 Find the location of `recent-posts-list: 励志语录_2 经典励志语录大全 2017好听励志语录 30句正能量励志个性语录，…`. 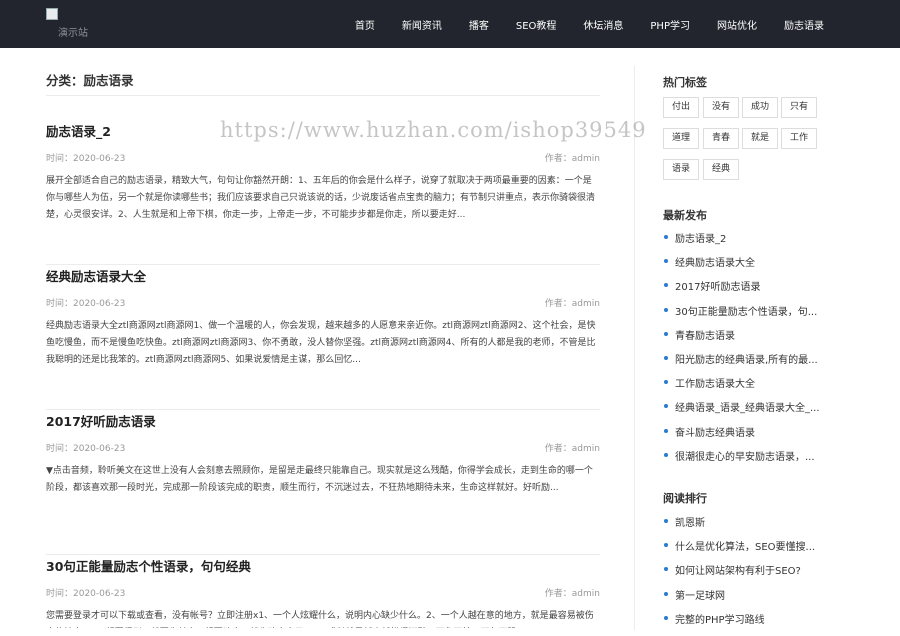

recent-posts-list: 励志语录_2 经典励志语录大全 2017好听励志语录 30句正能量励志个性语录，… is located at coordinates (763, 351).